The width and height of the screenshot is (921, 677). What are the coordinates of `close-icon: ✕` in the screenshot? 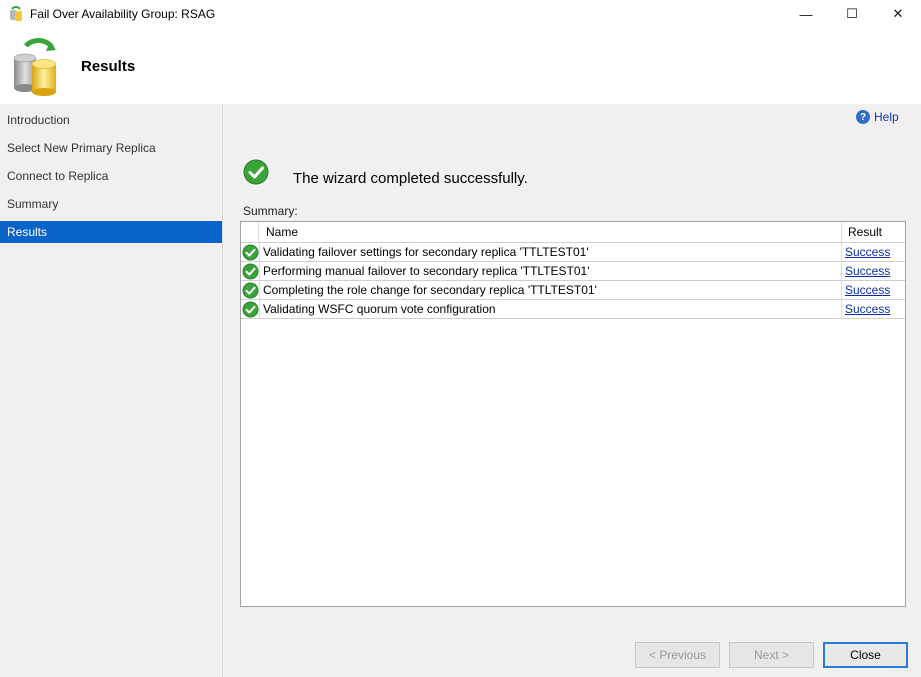 It's located at (898, 13).